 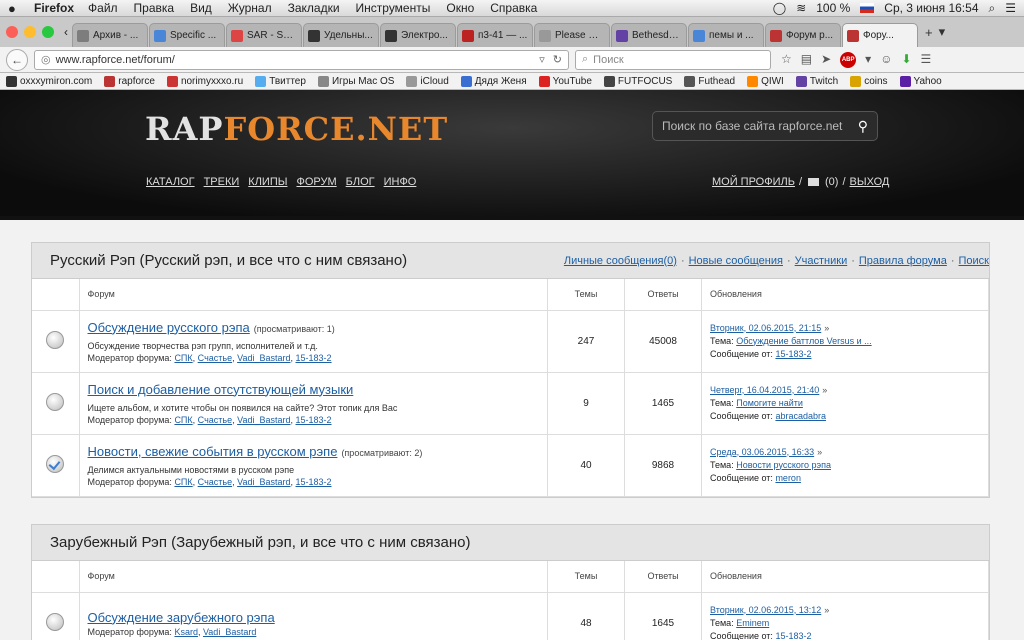 I want to click on menubar-item: Правка, so click(x=154, y=8).